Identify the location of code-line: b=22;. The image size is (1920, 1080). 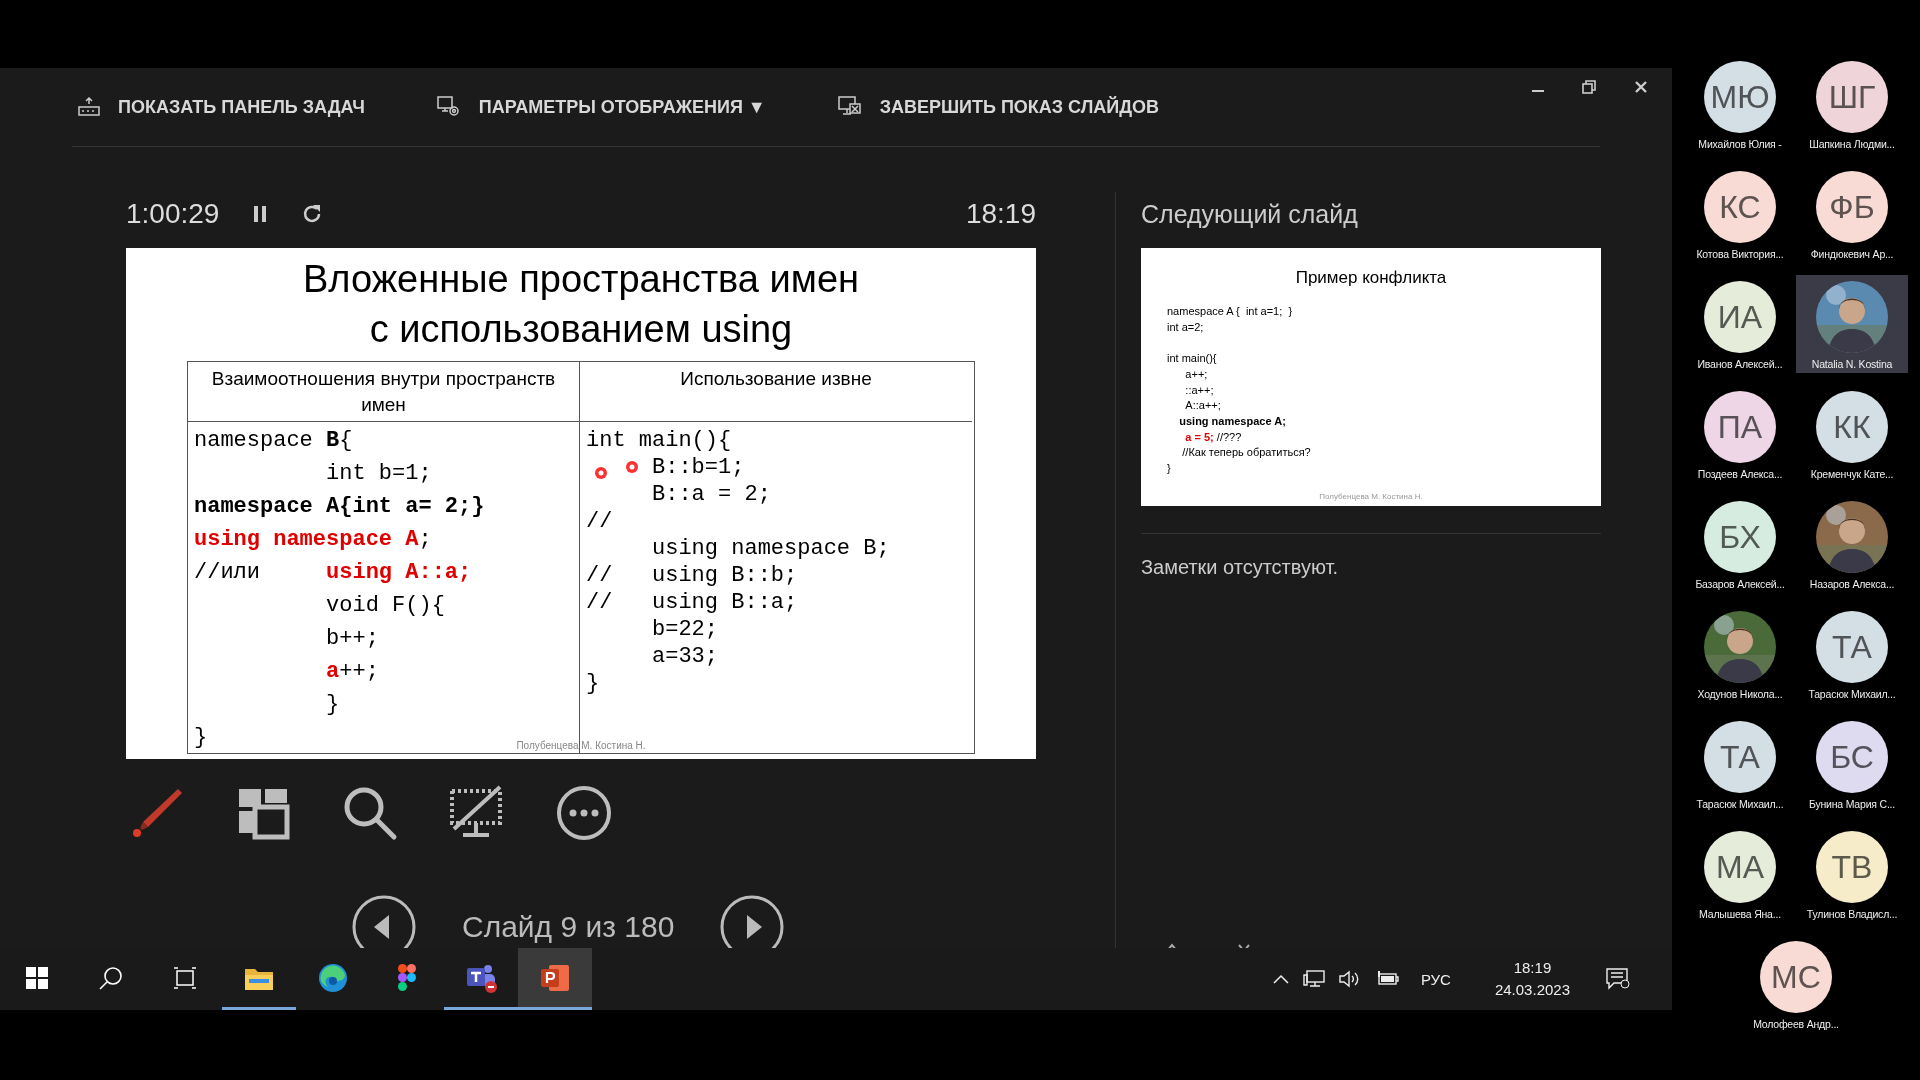
(685, 628).